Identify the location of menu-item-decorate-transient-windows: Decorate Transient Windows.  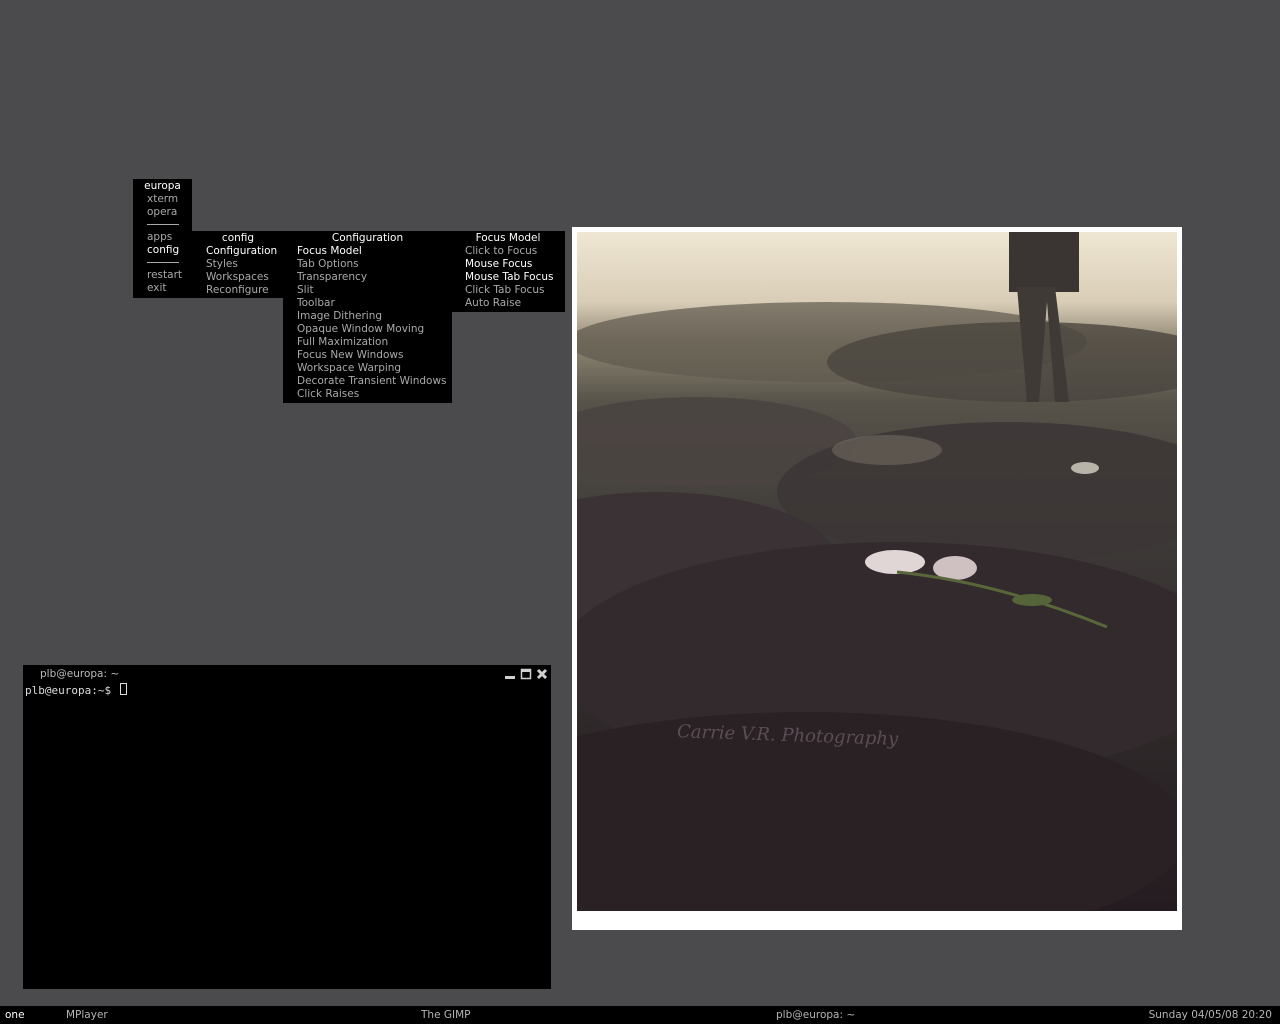
(367, 381).